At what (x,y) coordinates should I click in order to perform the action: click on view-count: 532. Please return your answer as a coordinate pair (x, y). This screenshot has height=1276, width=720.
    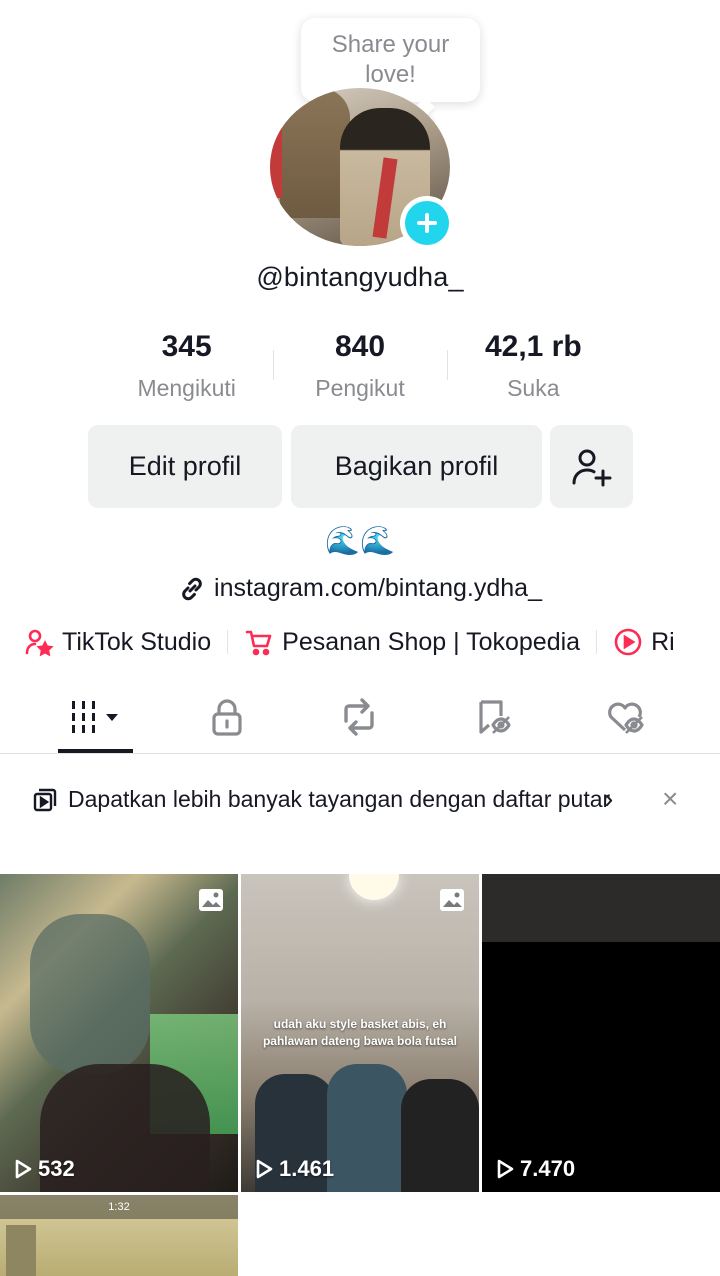
    Looking at the image, I should click on (43, 1169).